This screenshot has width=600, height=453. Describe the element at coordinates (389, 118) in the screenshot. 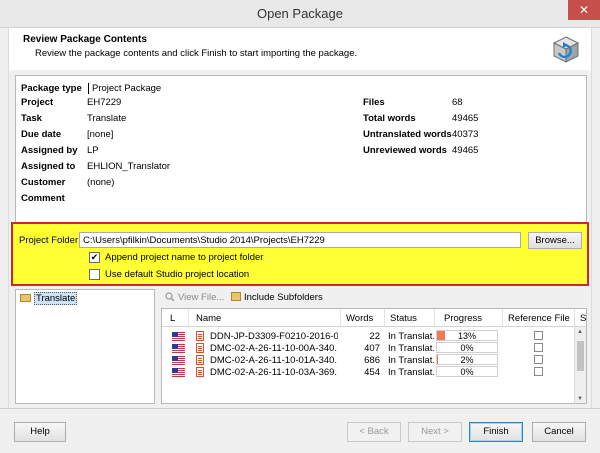

I see `total-words-label: Total words` at that location.